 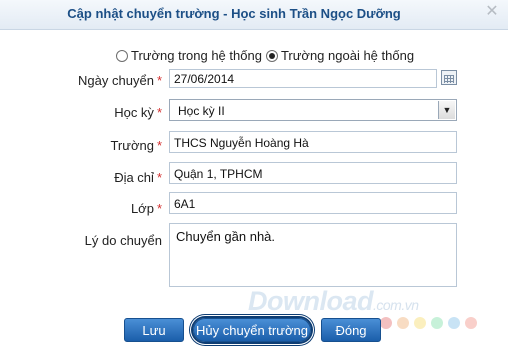 What do you see at coordinates (271, 55) in the screenshot?
I see `radio-out-system` at bounding box center [271, 55].